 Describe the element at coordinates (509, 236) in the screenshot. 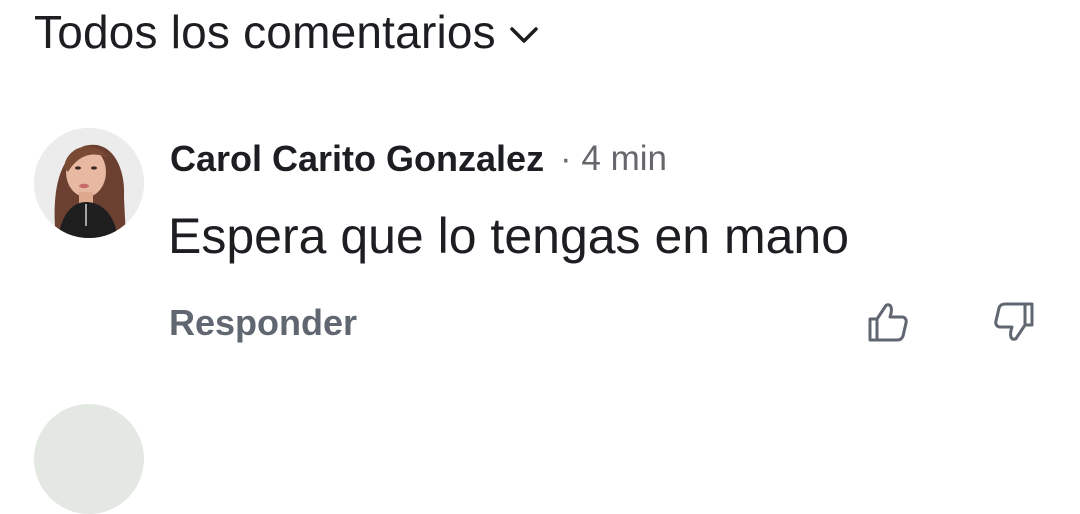

I see `comment-text: Espera que lo tengas en mano` at that location.